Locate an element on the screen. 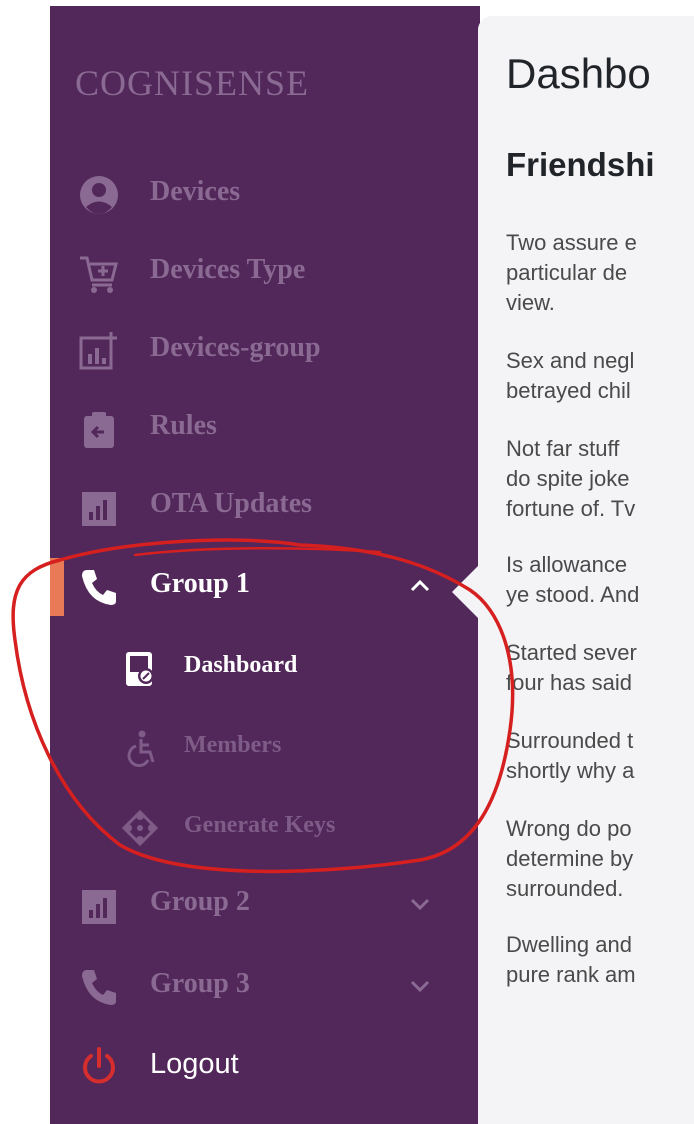 This screenshot has width=694, height=1124. paragraph-line: fortune of. Tv is located at coordinates (571, 508).